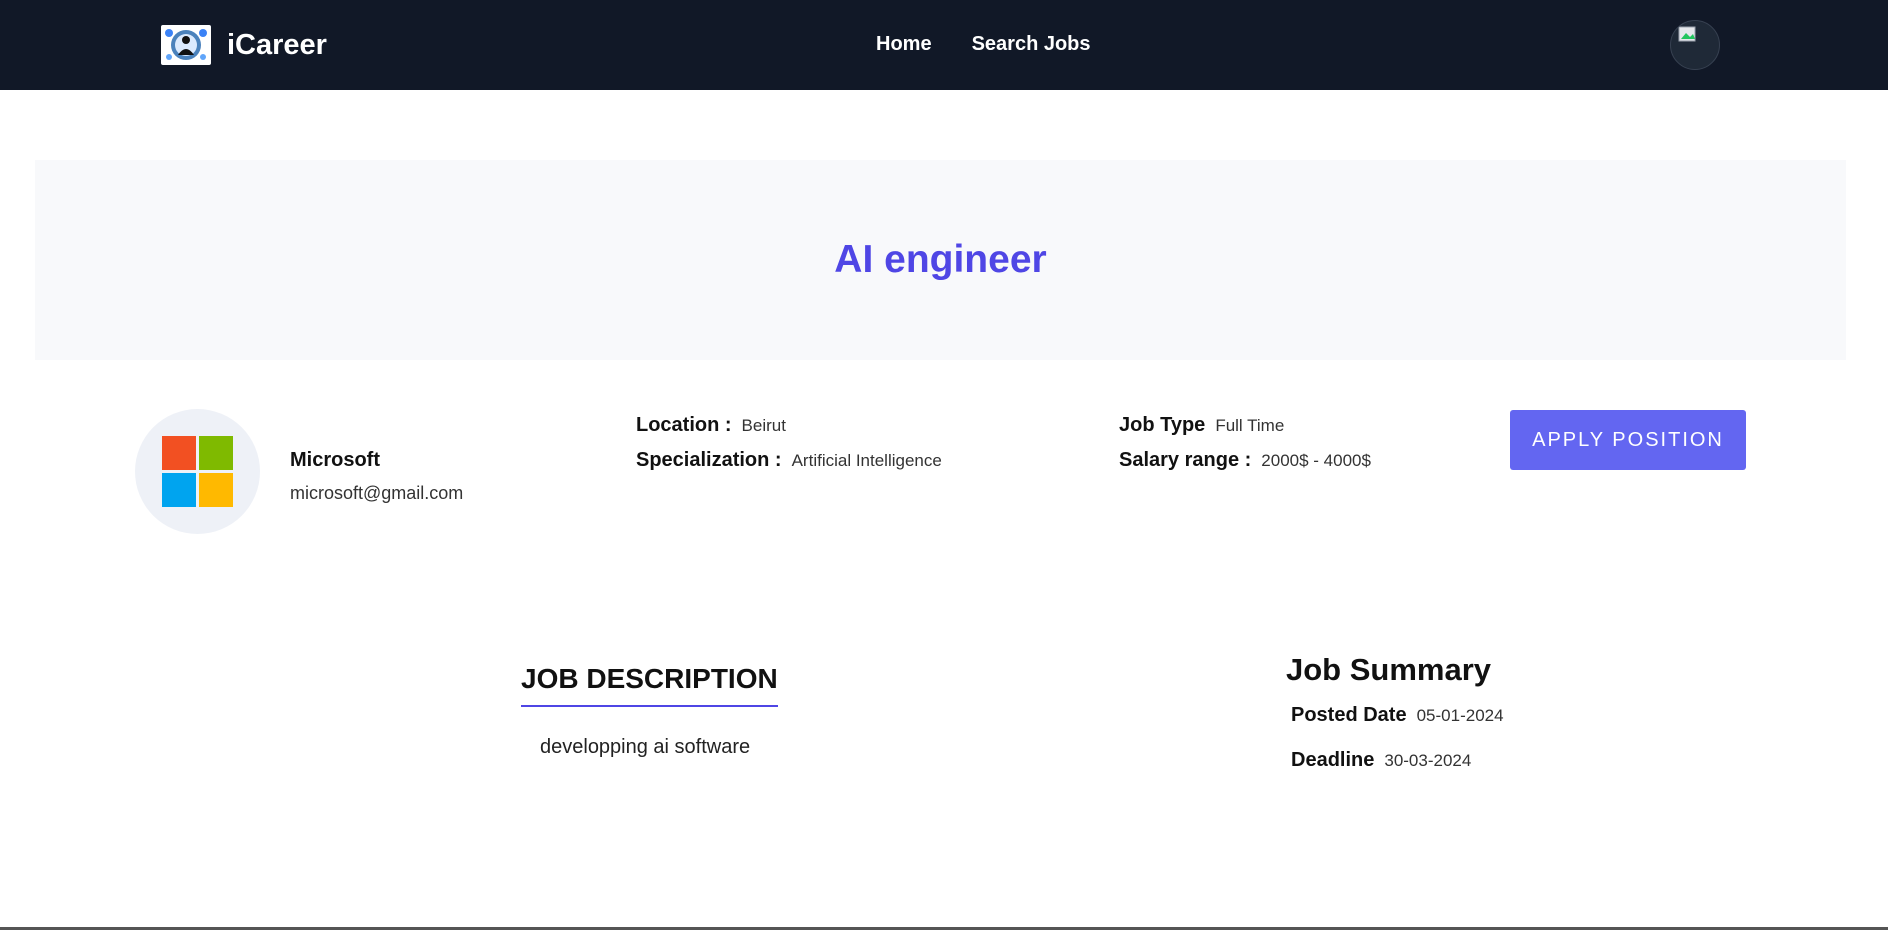 This screenshot has height=930, width=1888. I want to click on deadline-value: 30-03-2024, so click(1428, 760).